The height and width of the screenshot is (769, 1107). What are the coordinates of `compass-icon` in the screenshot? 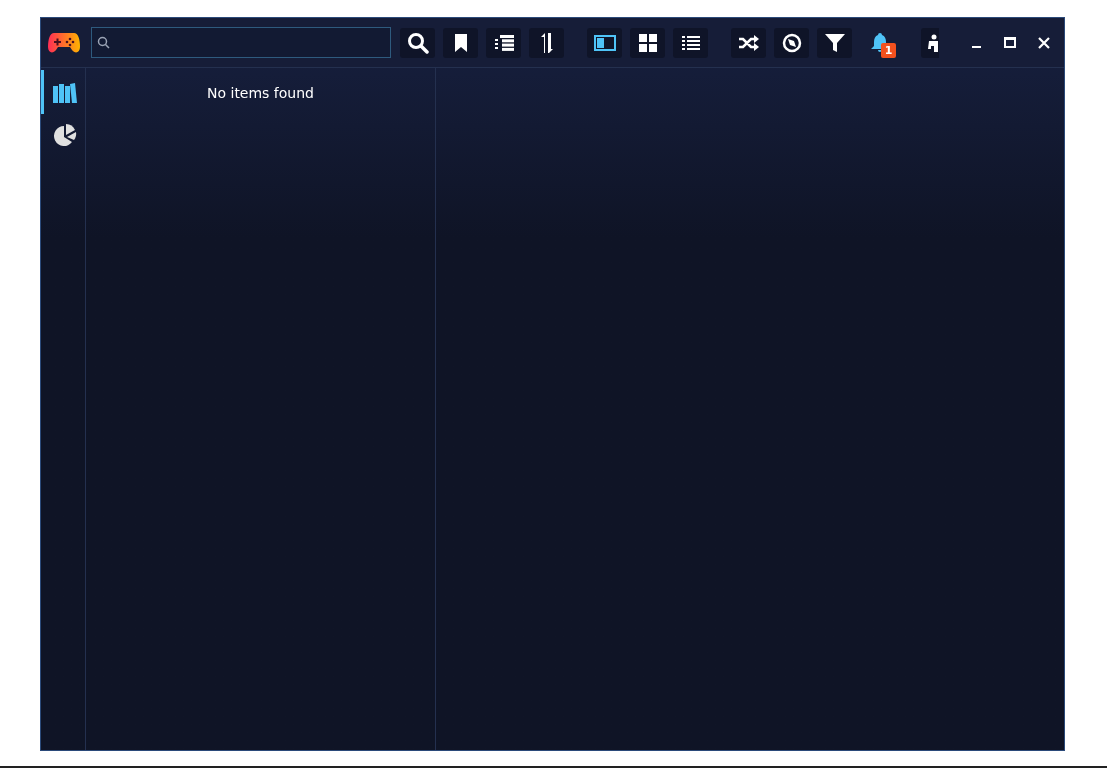 It's located at (791, 42).